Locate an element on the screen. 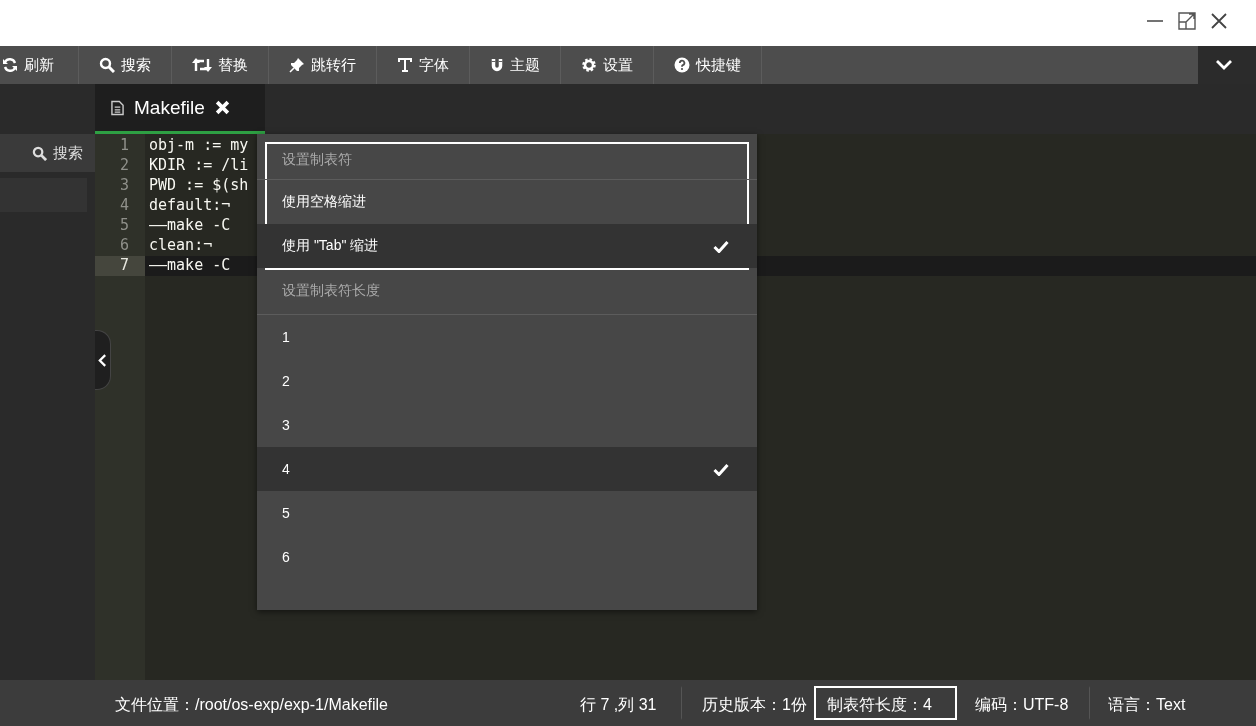  code-line: default:¬ is located at coordinates (190, 205).